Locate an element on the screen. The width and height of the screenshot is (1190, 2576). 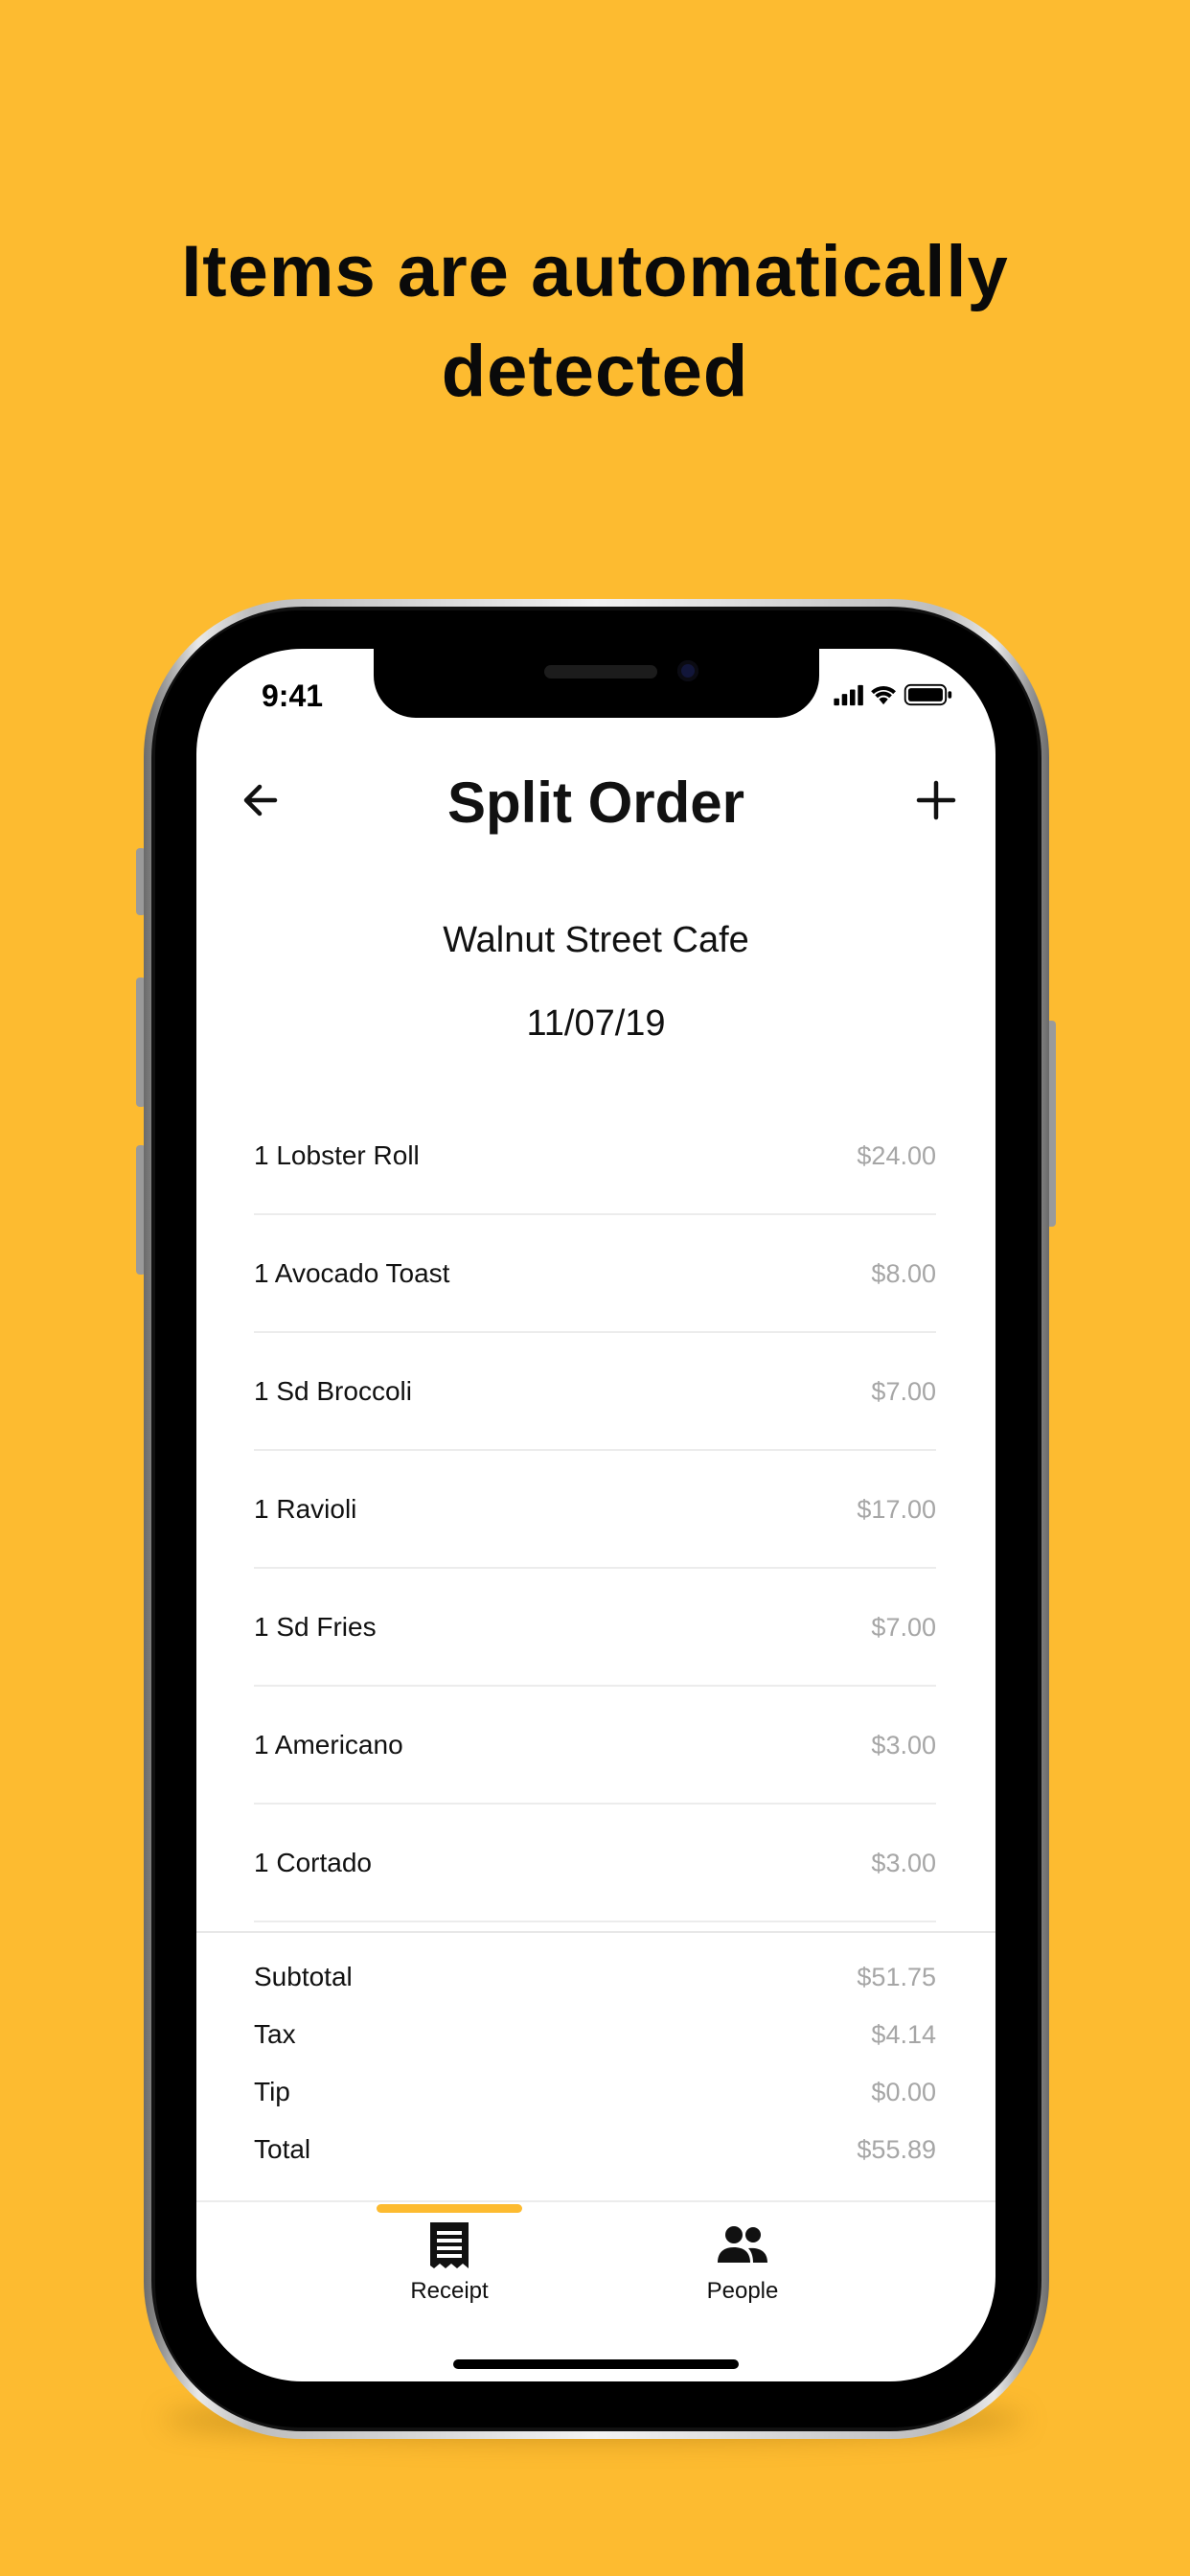
receipt-item: 1 Avocado Toast $8.00 is located at coordinates (595, 1274).